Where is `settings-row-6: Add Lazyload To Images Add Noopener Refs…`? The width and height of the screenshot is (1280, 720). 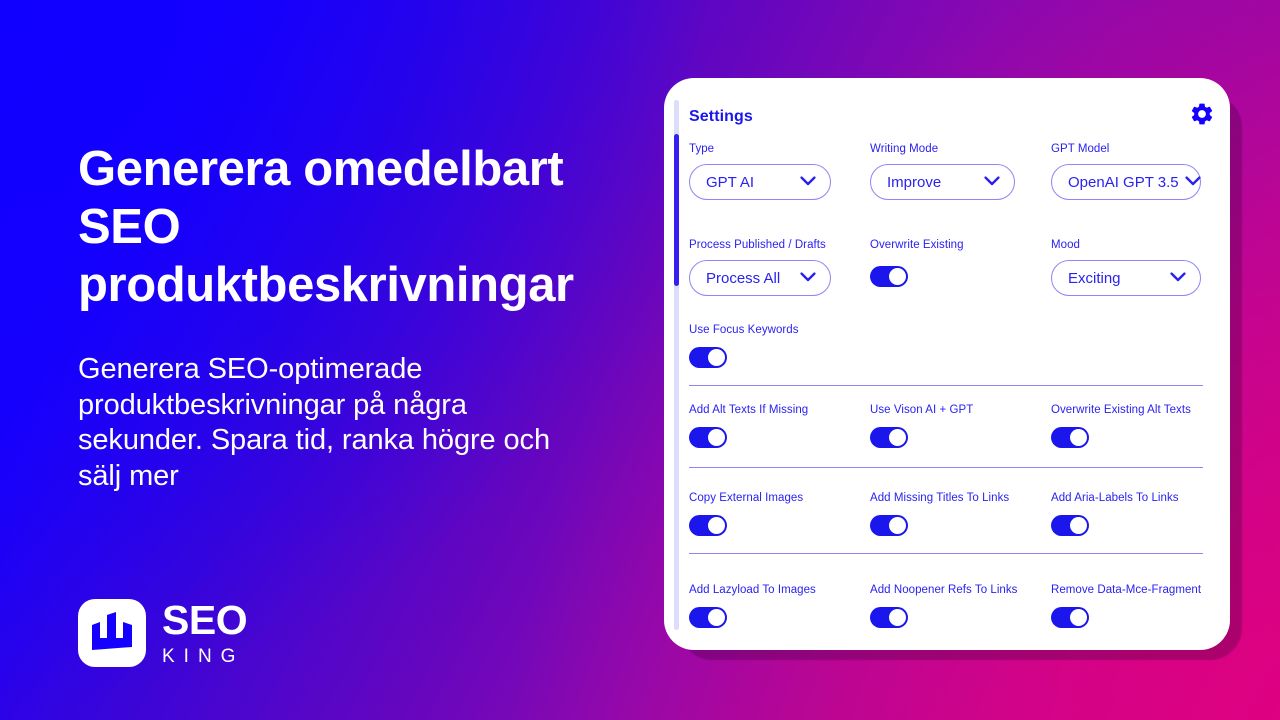 settings-row-6: Add Lazyload To Images Add Noopener Refs… is located at coordinates (946, 605).